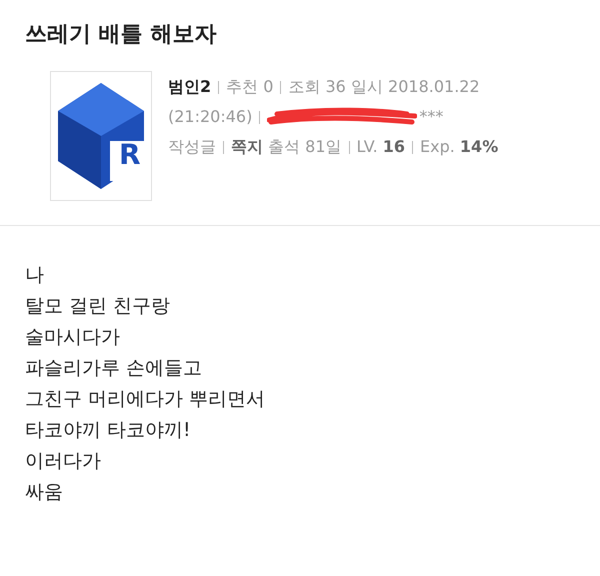 This screenshot has width=600, height=576. I want to click on body-line: 파슬리가루 손에들고, so click(114, 368).